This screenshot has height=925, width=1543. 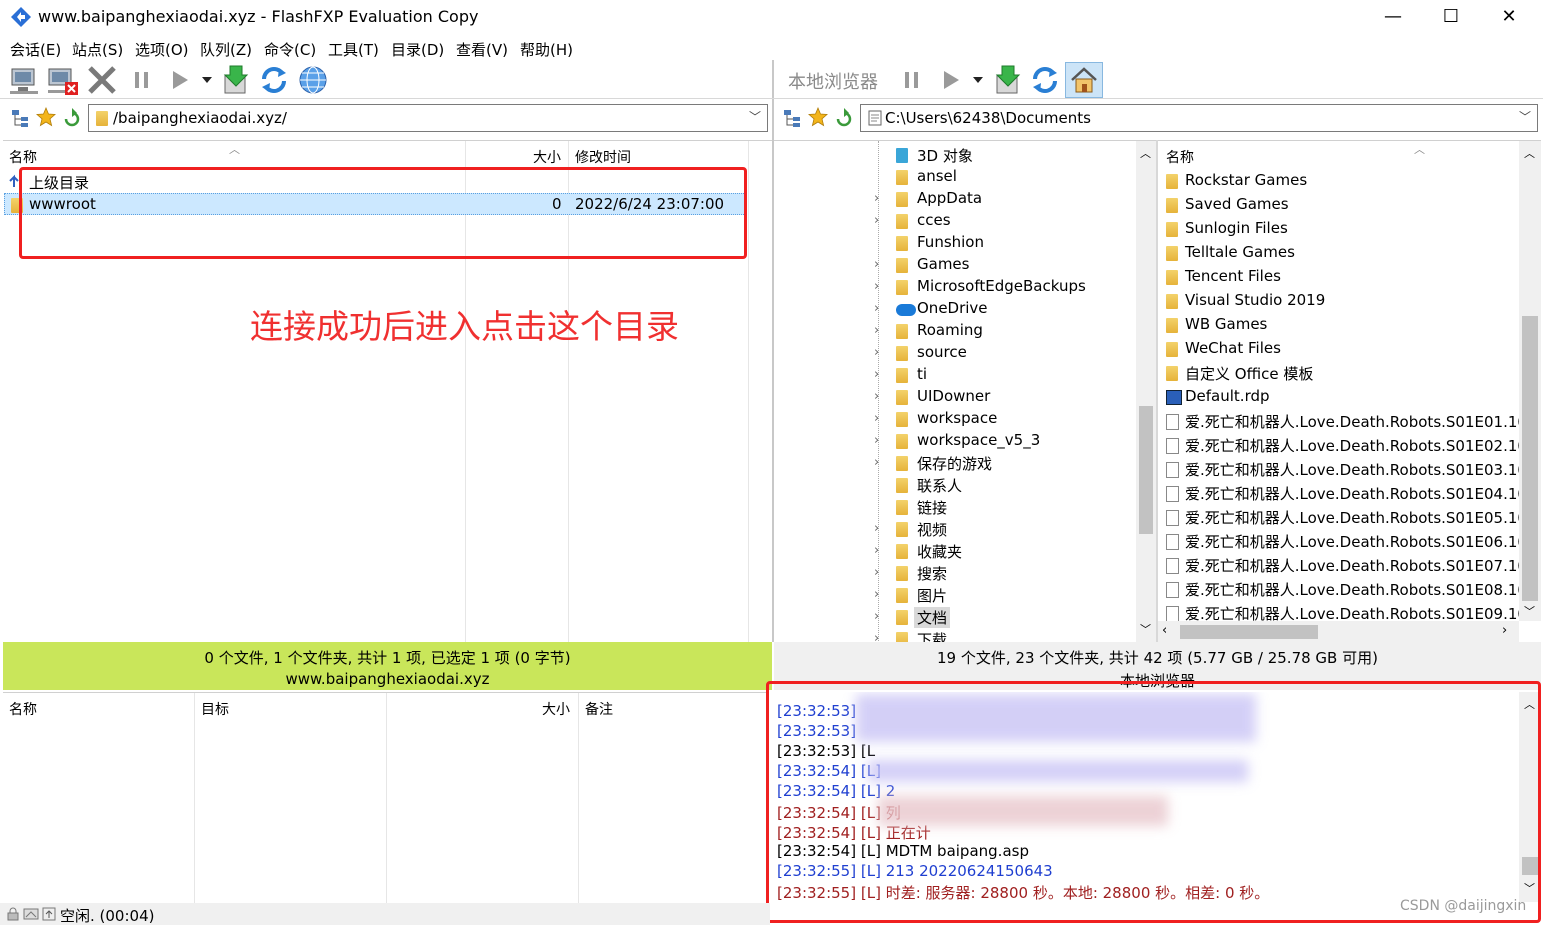 I want to click on tree-item: workspace, so click(x=957, y=418).